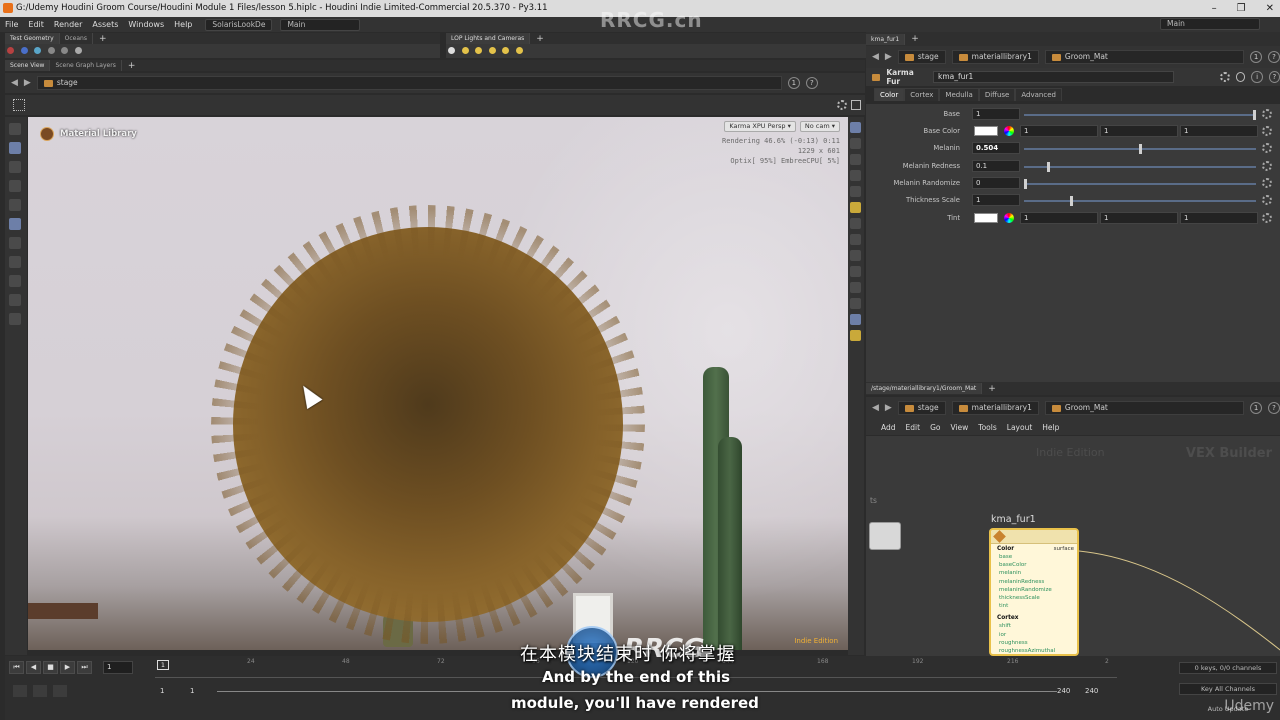  I want to click on stop-icon: ■, so click(50, 667).